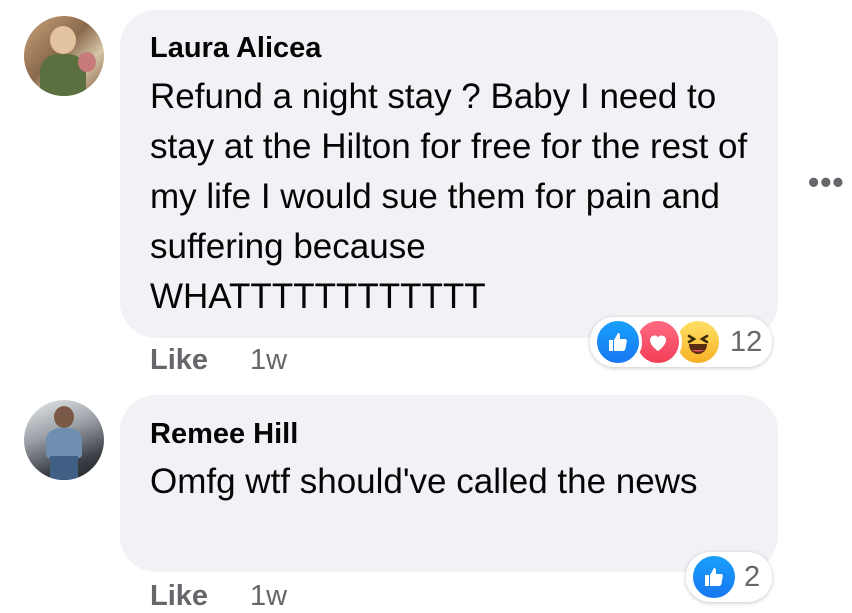 This screenshot has height=613, width=852. I want to click on comment-author: Remee Hill, so click(224, 434).